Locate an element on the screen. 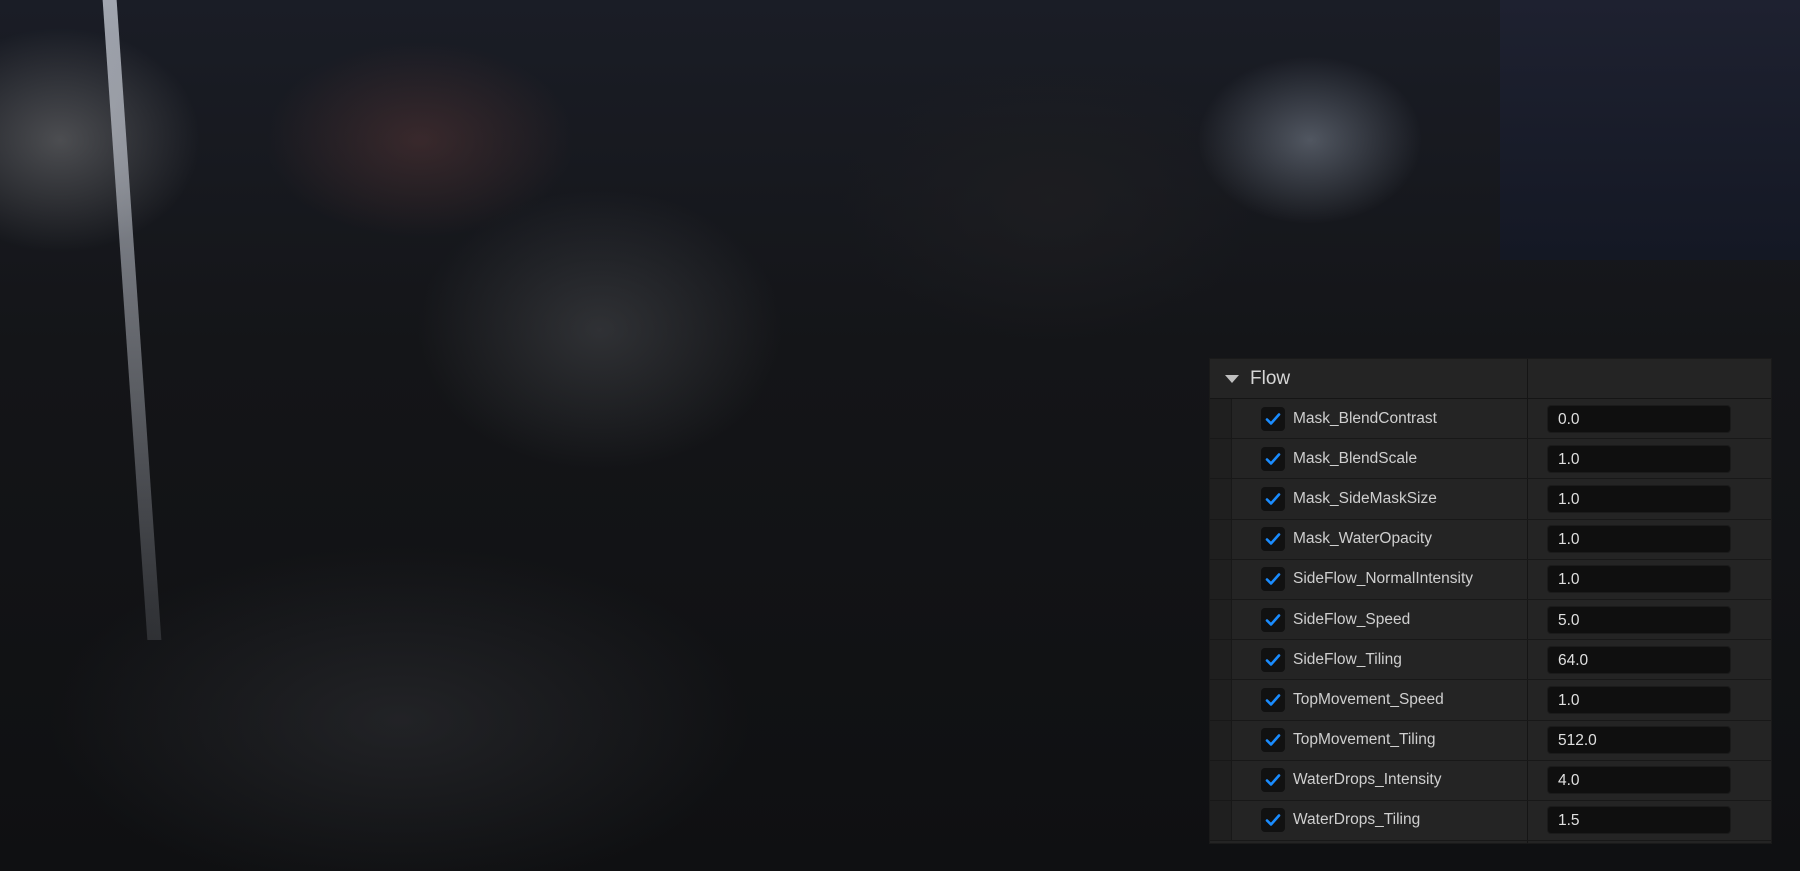 Image resolution: width=1800 pixels, height=871 pixels. parameter-row: Mask_WaterOpacity 1.0 is located at coordinates (1490, 539).